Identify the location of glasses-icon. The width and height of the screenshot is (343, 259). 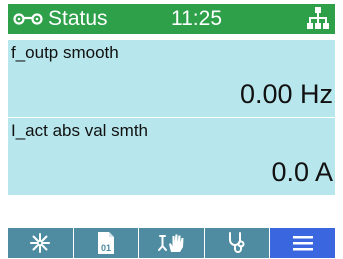
(28, 21).